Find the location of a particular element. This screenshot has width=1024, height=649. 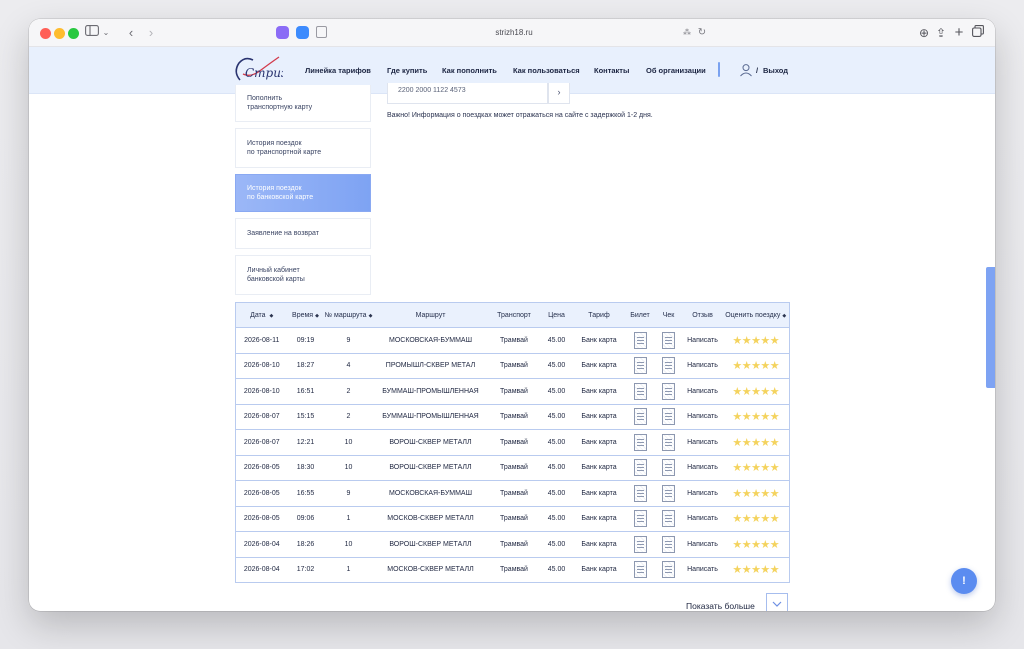

minimize-window-button is located at coordinates (59, 33).